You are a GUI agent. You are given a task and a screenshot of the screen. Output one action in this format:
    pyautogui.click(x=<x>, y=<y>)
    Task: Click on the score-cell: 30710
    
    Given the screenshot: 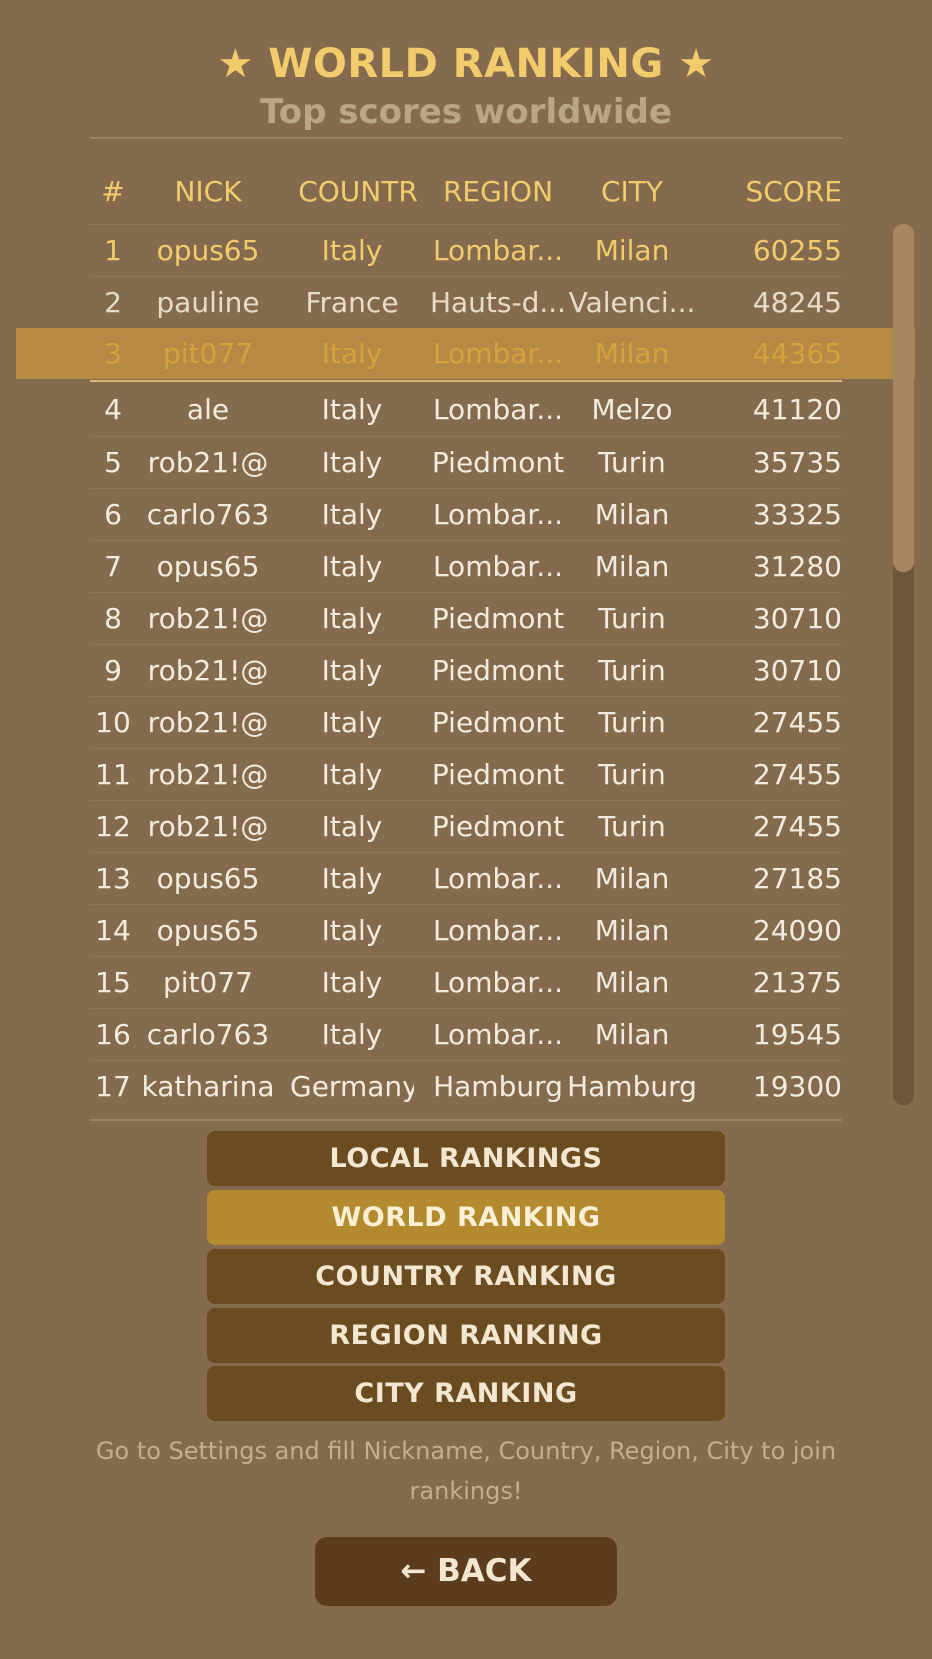 What is the action you would take?
    pyautogui.click(x=797, y=618)
    